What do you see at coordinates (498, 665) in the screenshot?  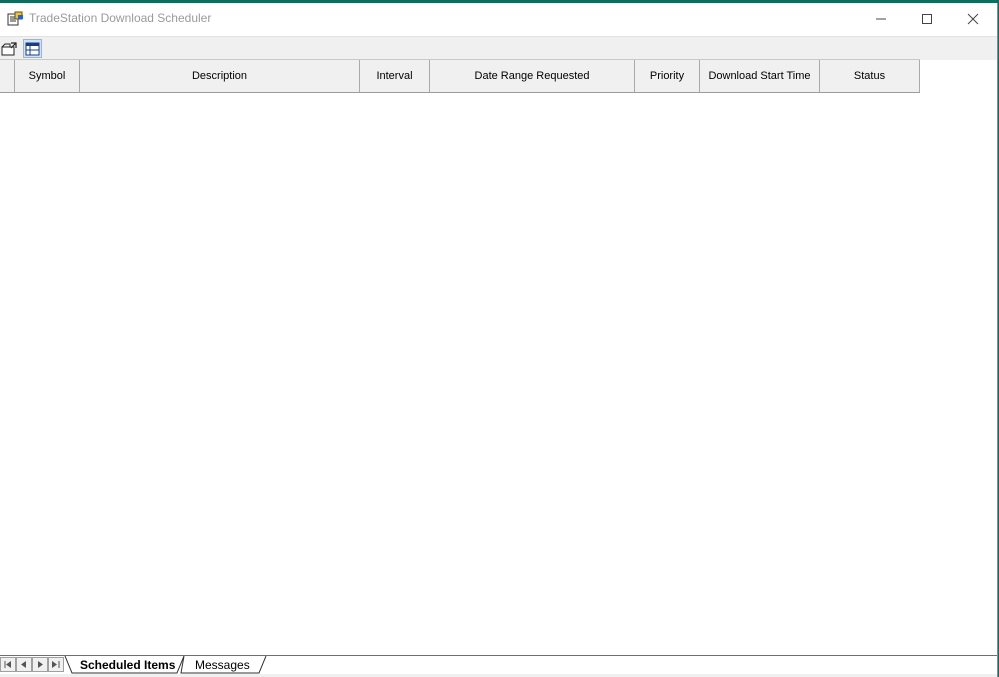 I see `sheet-tab-bar: Scheduled Items Messages` at bounding box center [498, 665].